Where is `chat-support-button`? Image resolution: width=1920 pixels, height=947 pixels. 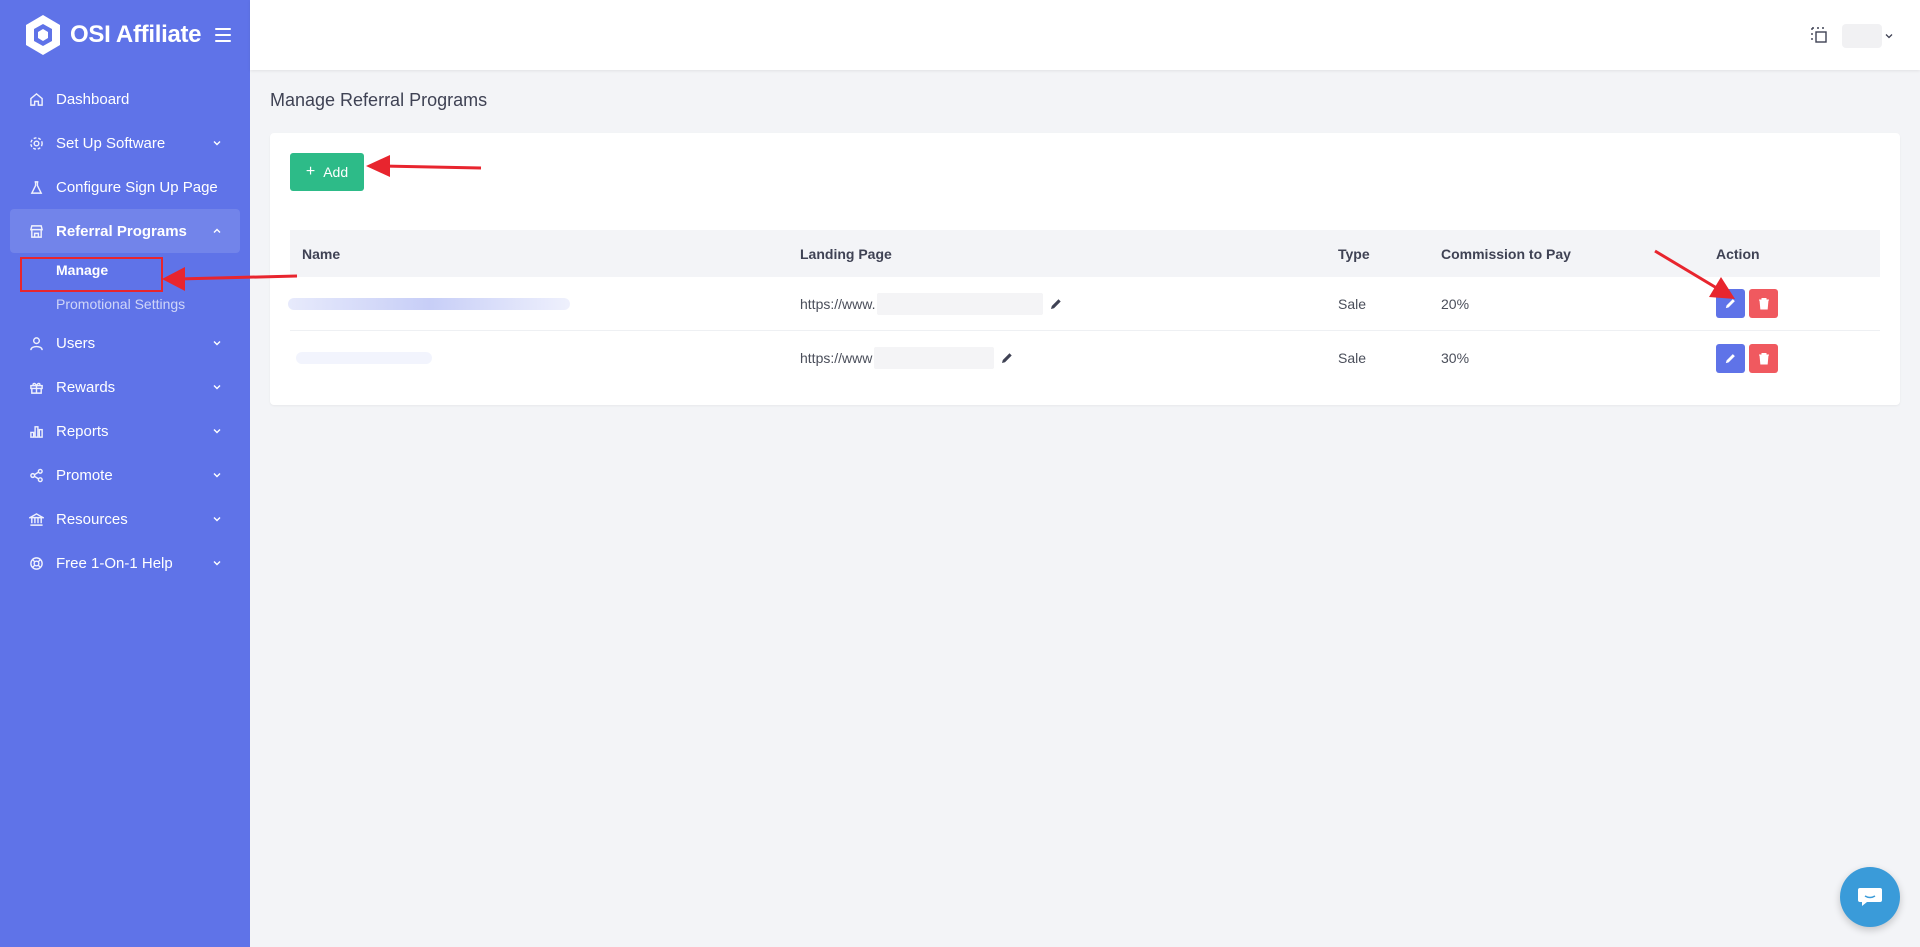 chat-support-button is located at coordinates (1870, 897).